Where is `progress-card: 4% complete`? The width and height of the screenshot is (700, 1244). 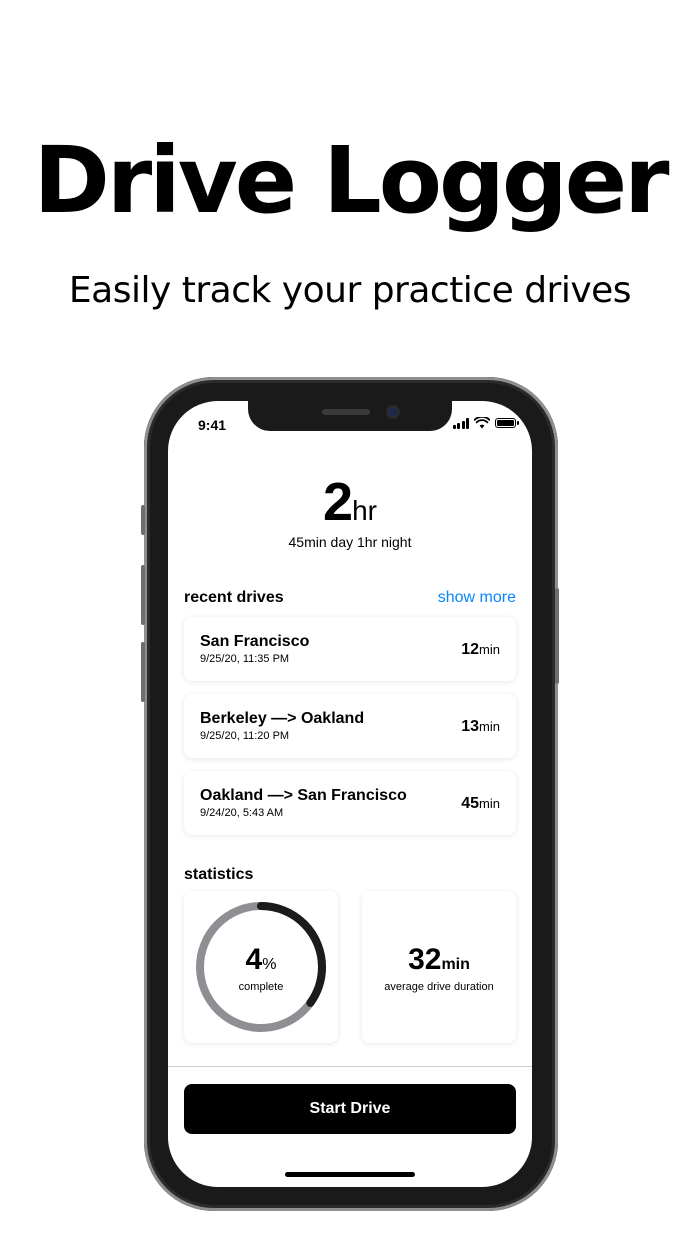
progress-card: 4% complete is located at coordinates (261, 967).